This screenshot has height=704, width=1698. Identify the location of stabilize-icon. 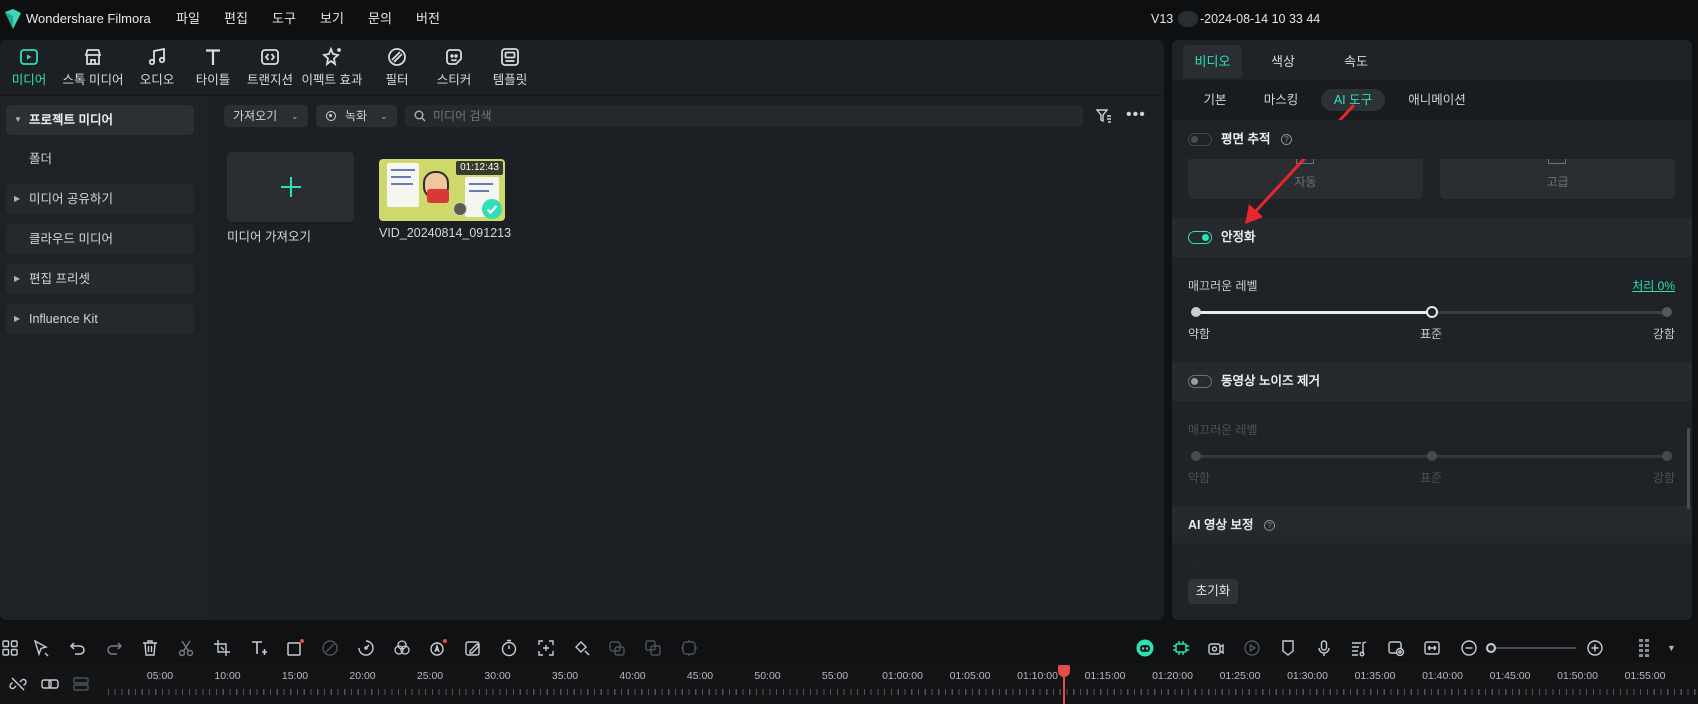
(617, 648).